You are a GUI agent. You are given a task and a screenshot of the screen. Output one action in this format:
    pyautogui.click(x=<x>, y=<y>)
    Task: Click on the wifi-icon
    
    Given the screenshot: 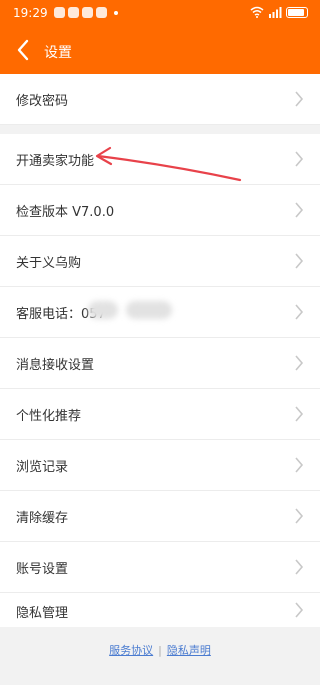 What is the action you would take?
    pyautogui.click(x=257, y=12)
    